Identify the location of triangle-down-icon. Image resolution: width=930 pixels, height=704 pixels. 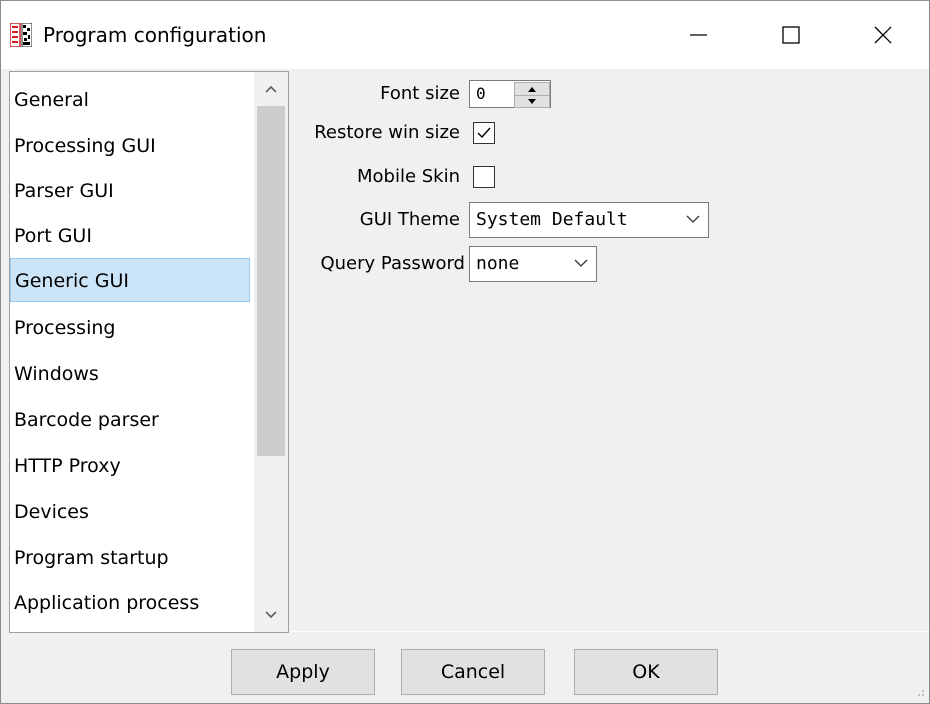
(532, 101).